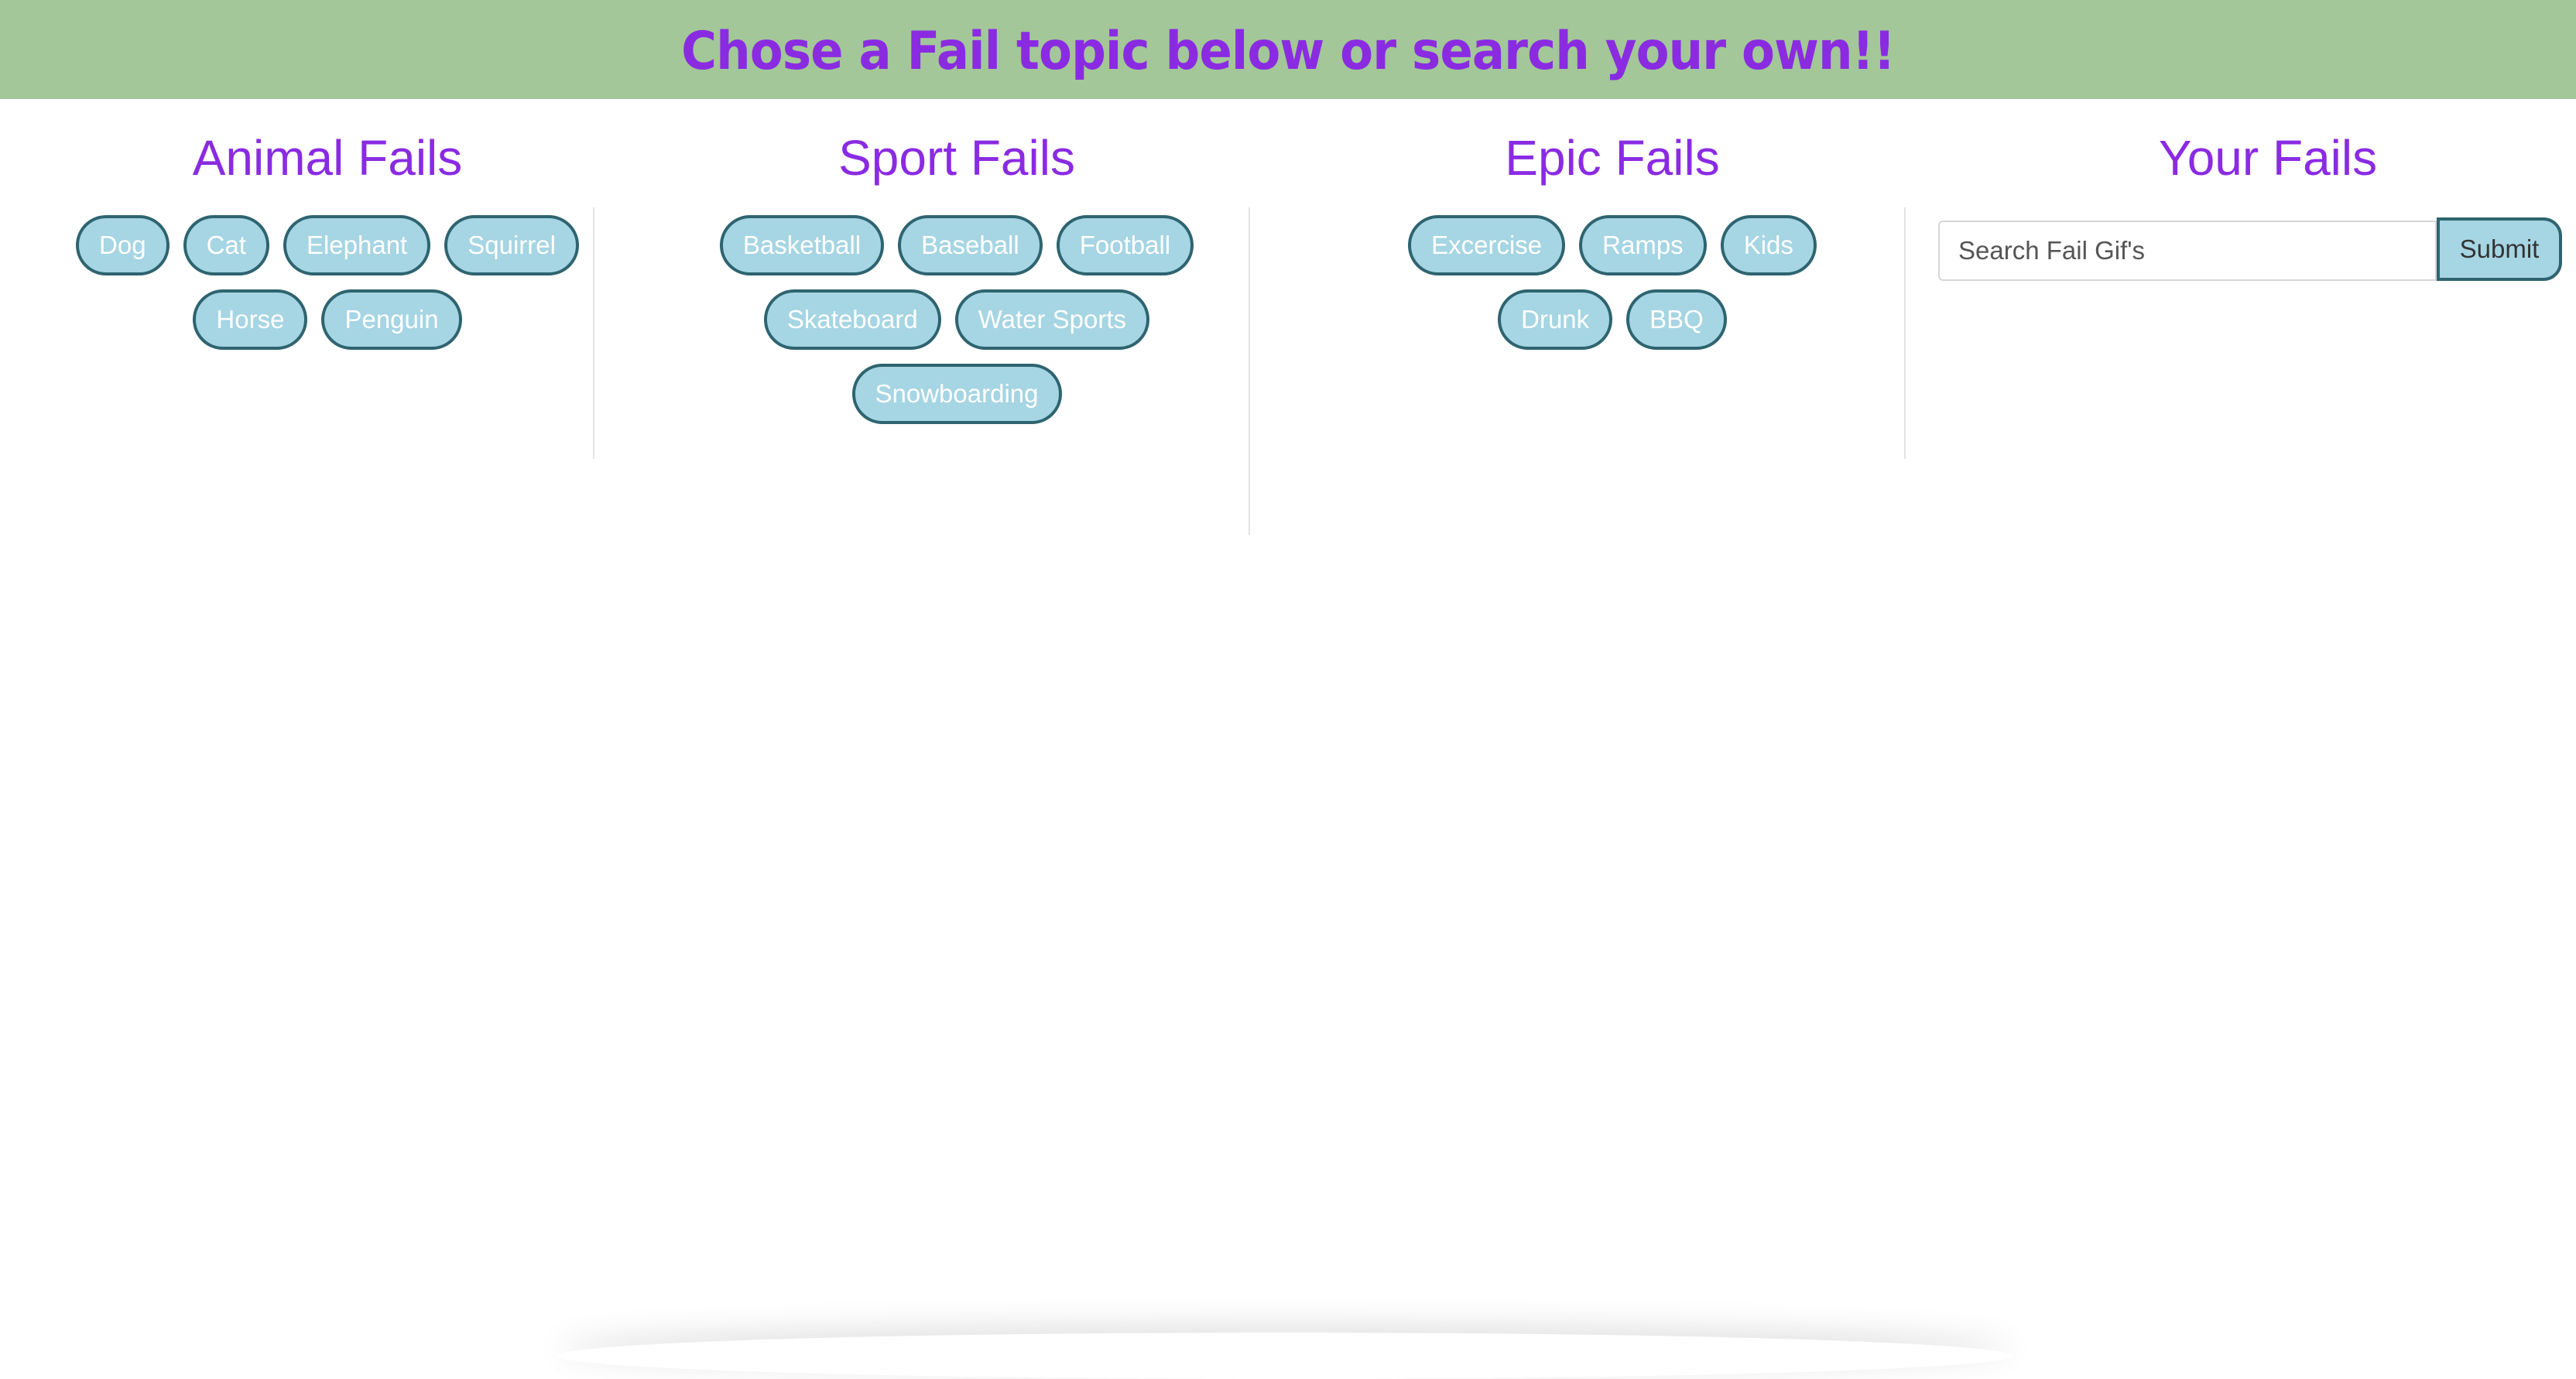  I want to click on topic-button-snowboarding: Snowboarding, so click(956, 394).